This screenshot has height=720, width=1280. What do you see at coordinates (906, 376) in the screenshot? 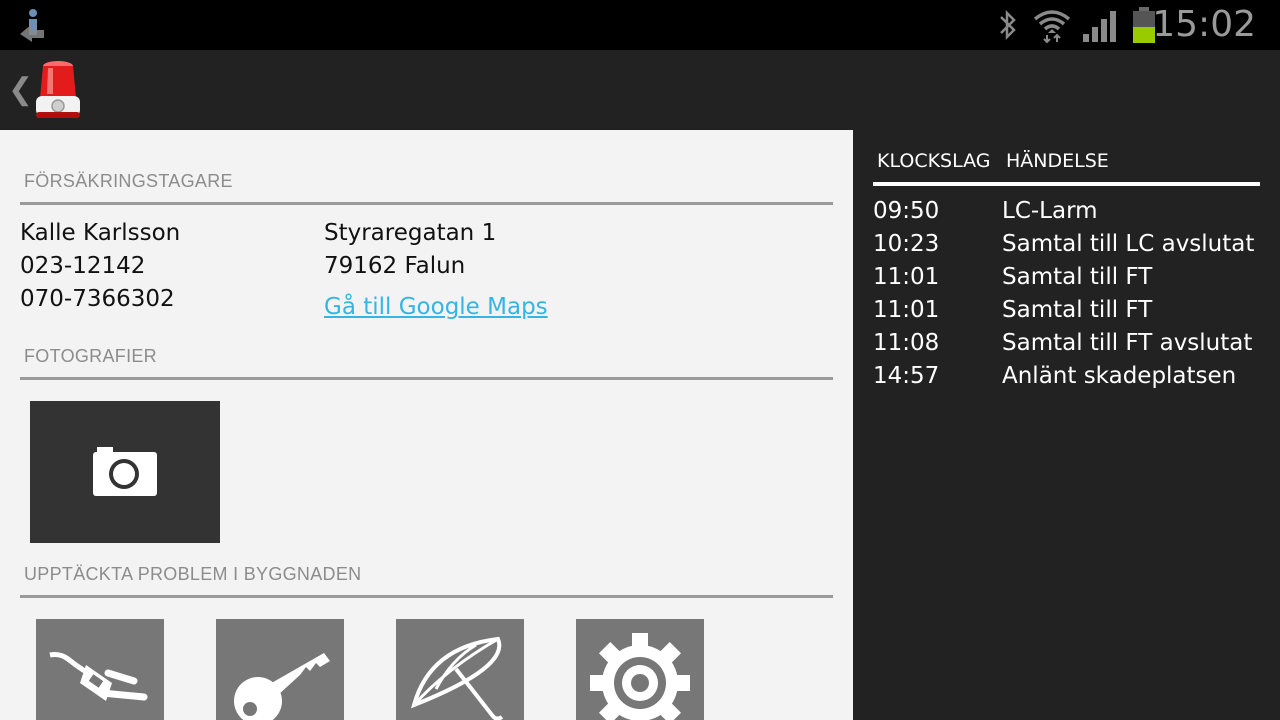
I see `timeline-time: 14:57` at bounding box center [906, 376].